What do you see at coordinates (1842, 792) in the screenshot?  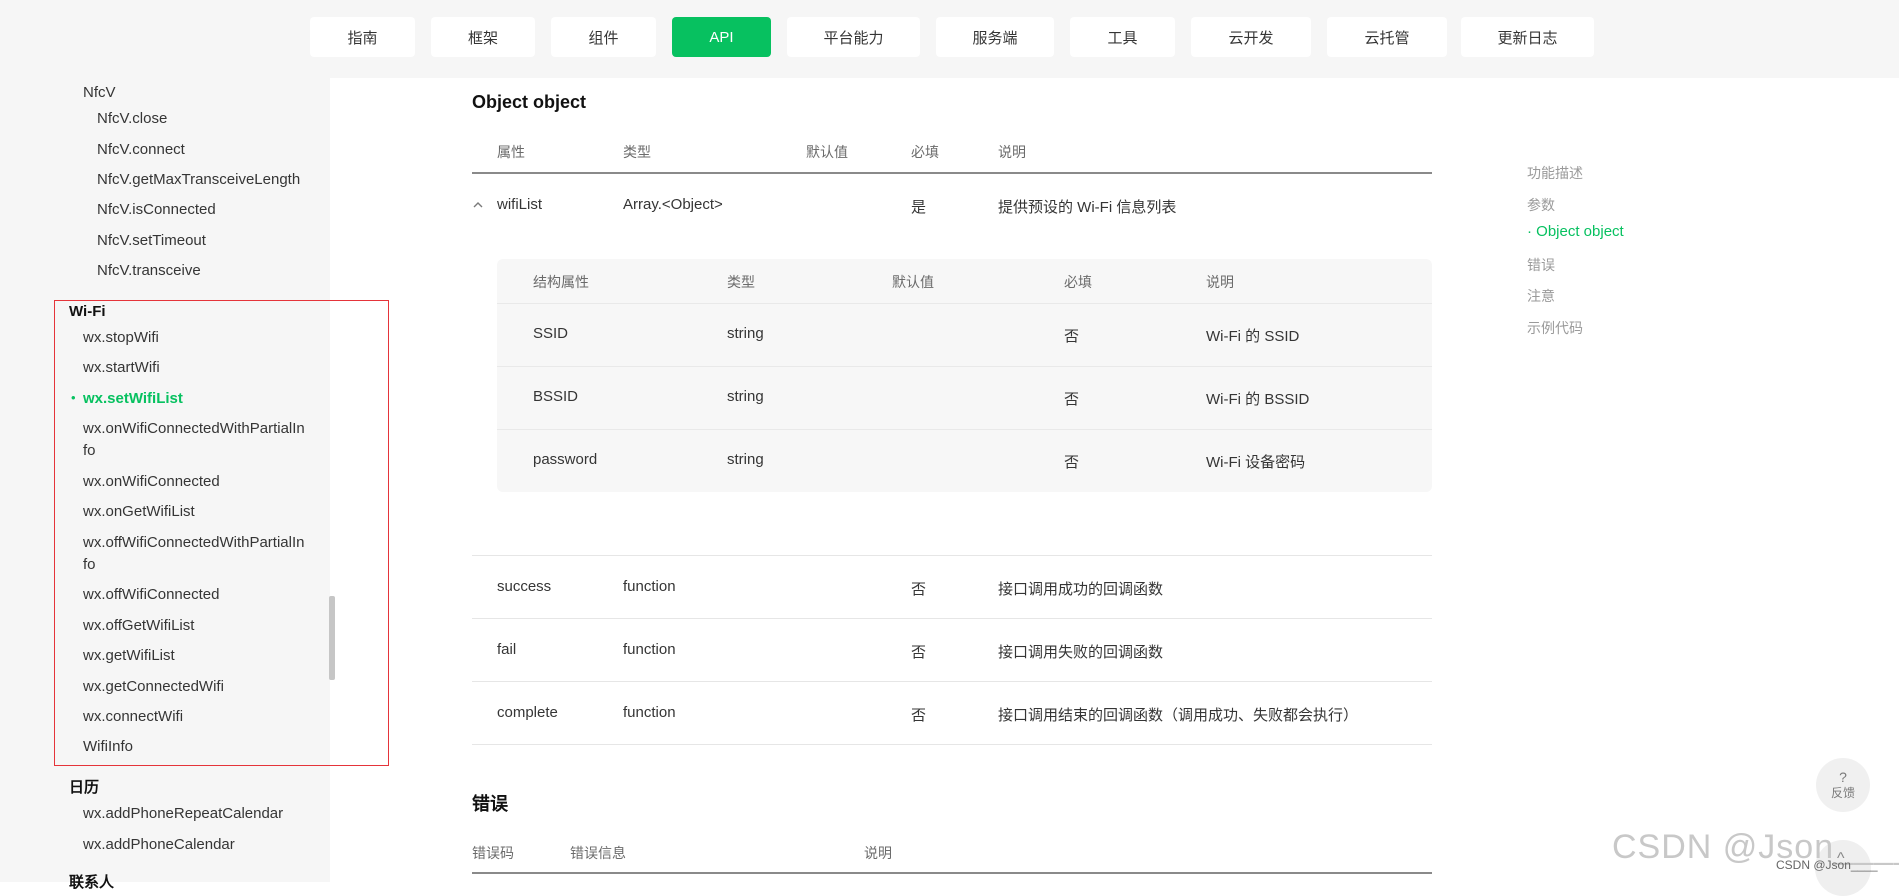 I see `feedback-label: 反馈` at bounding box center [1842, 792].